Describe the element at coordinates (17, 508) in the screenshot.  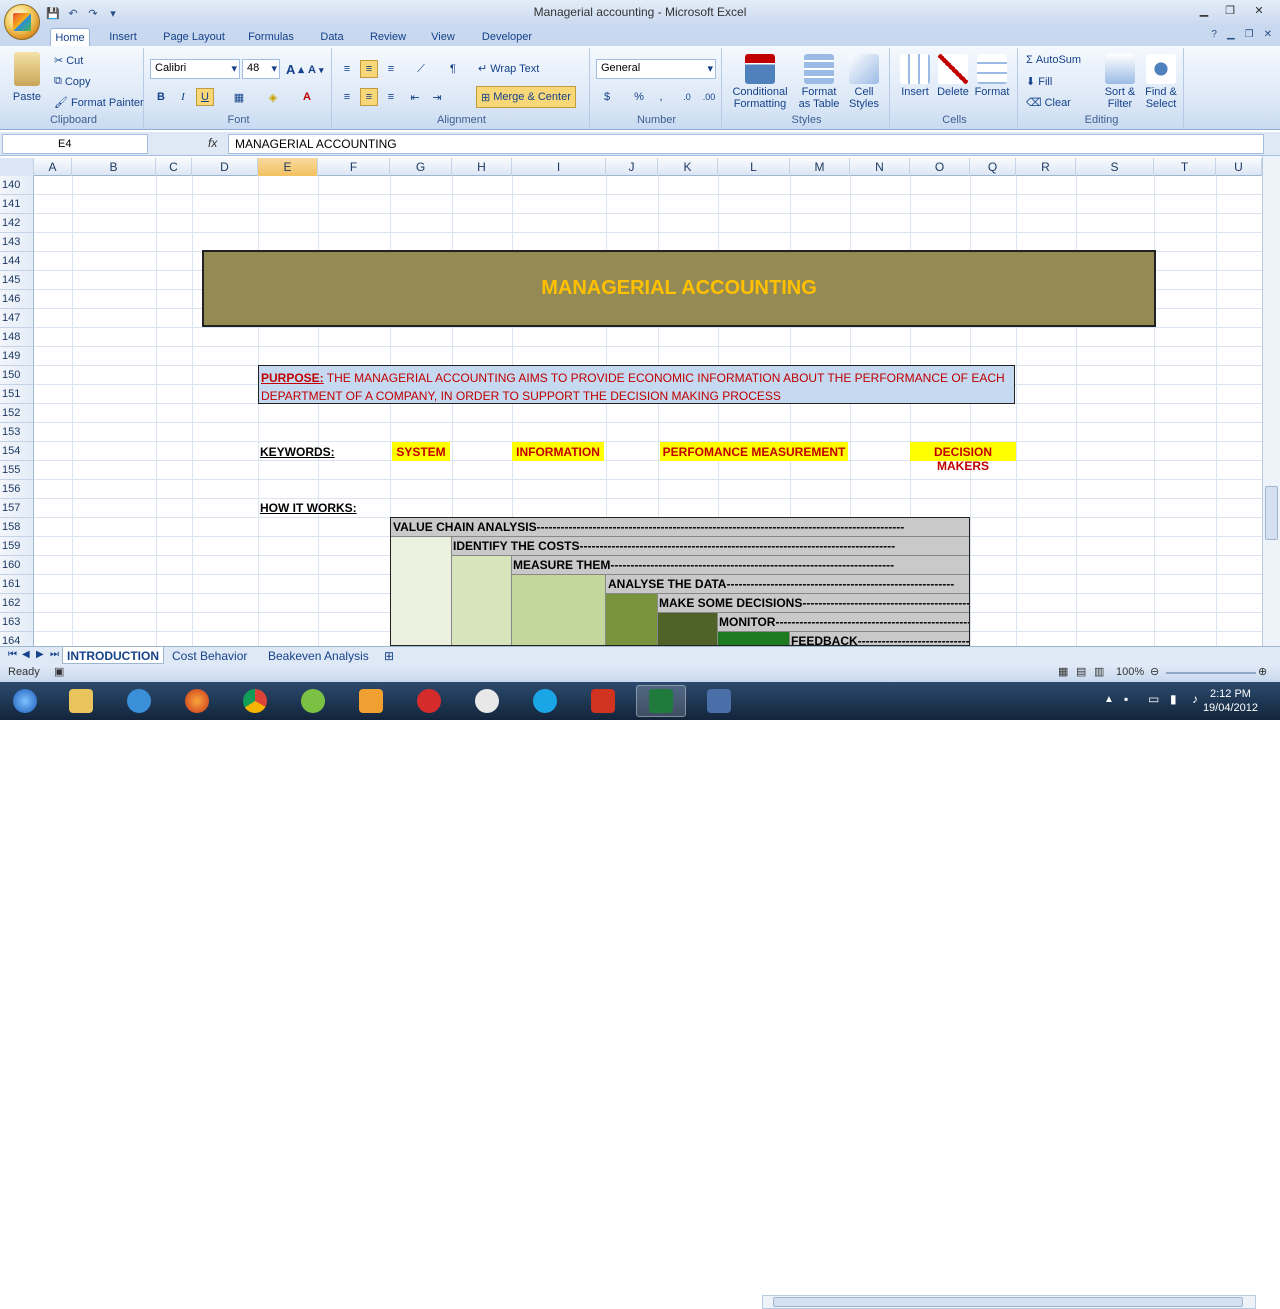
I see `row-header: 157` at that location.